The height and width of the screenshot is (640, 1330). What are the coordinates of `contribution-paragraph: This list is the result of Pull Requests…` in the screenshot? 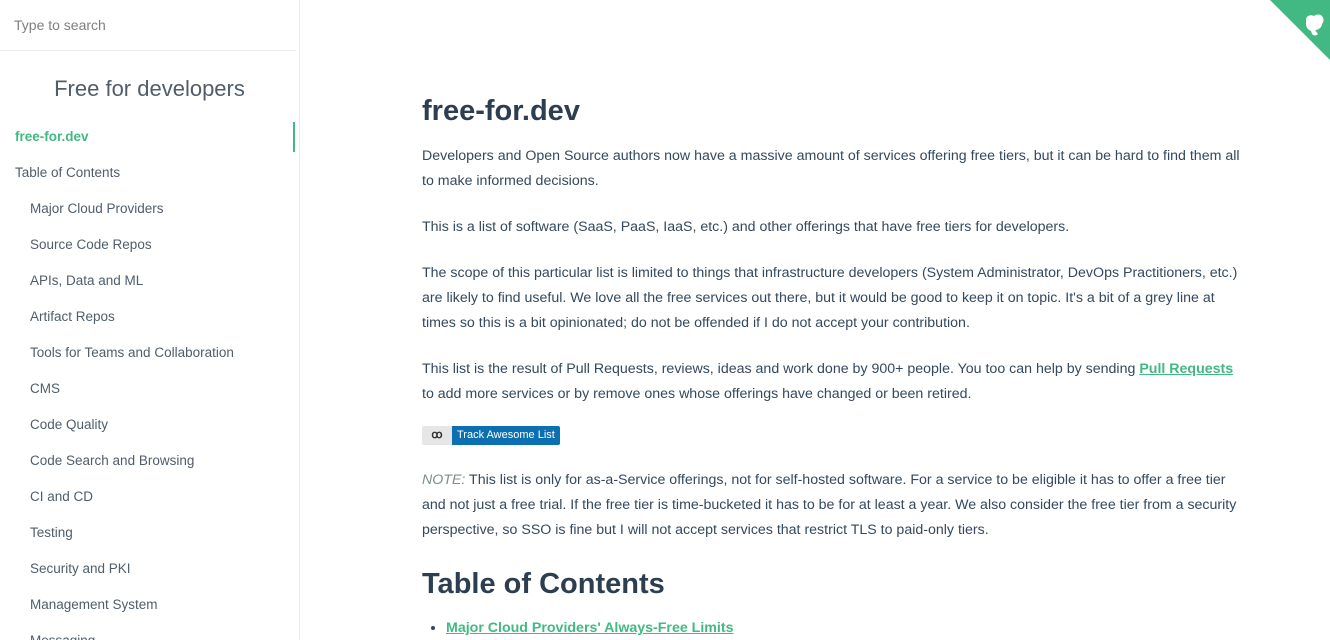 It's located at (833, 382).